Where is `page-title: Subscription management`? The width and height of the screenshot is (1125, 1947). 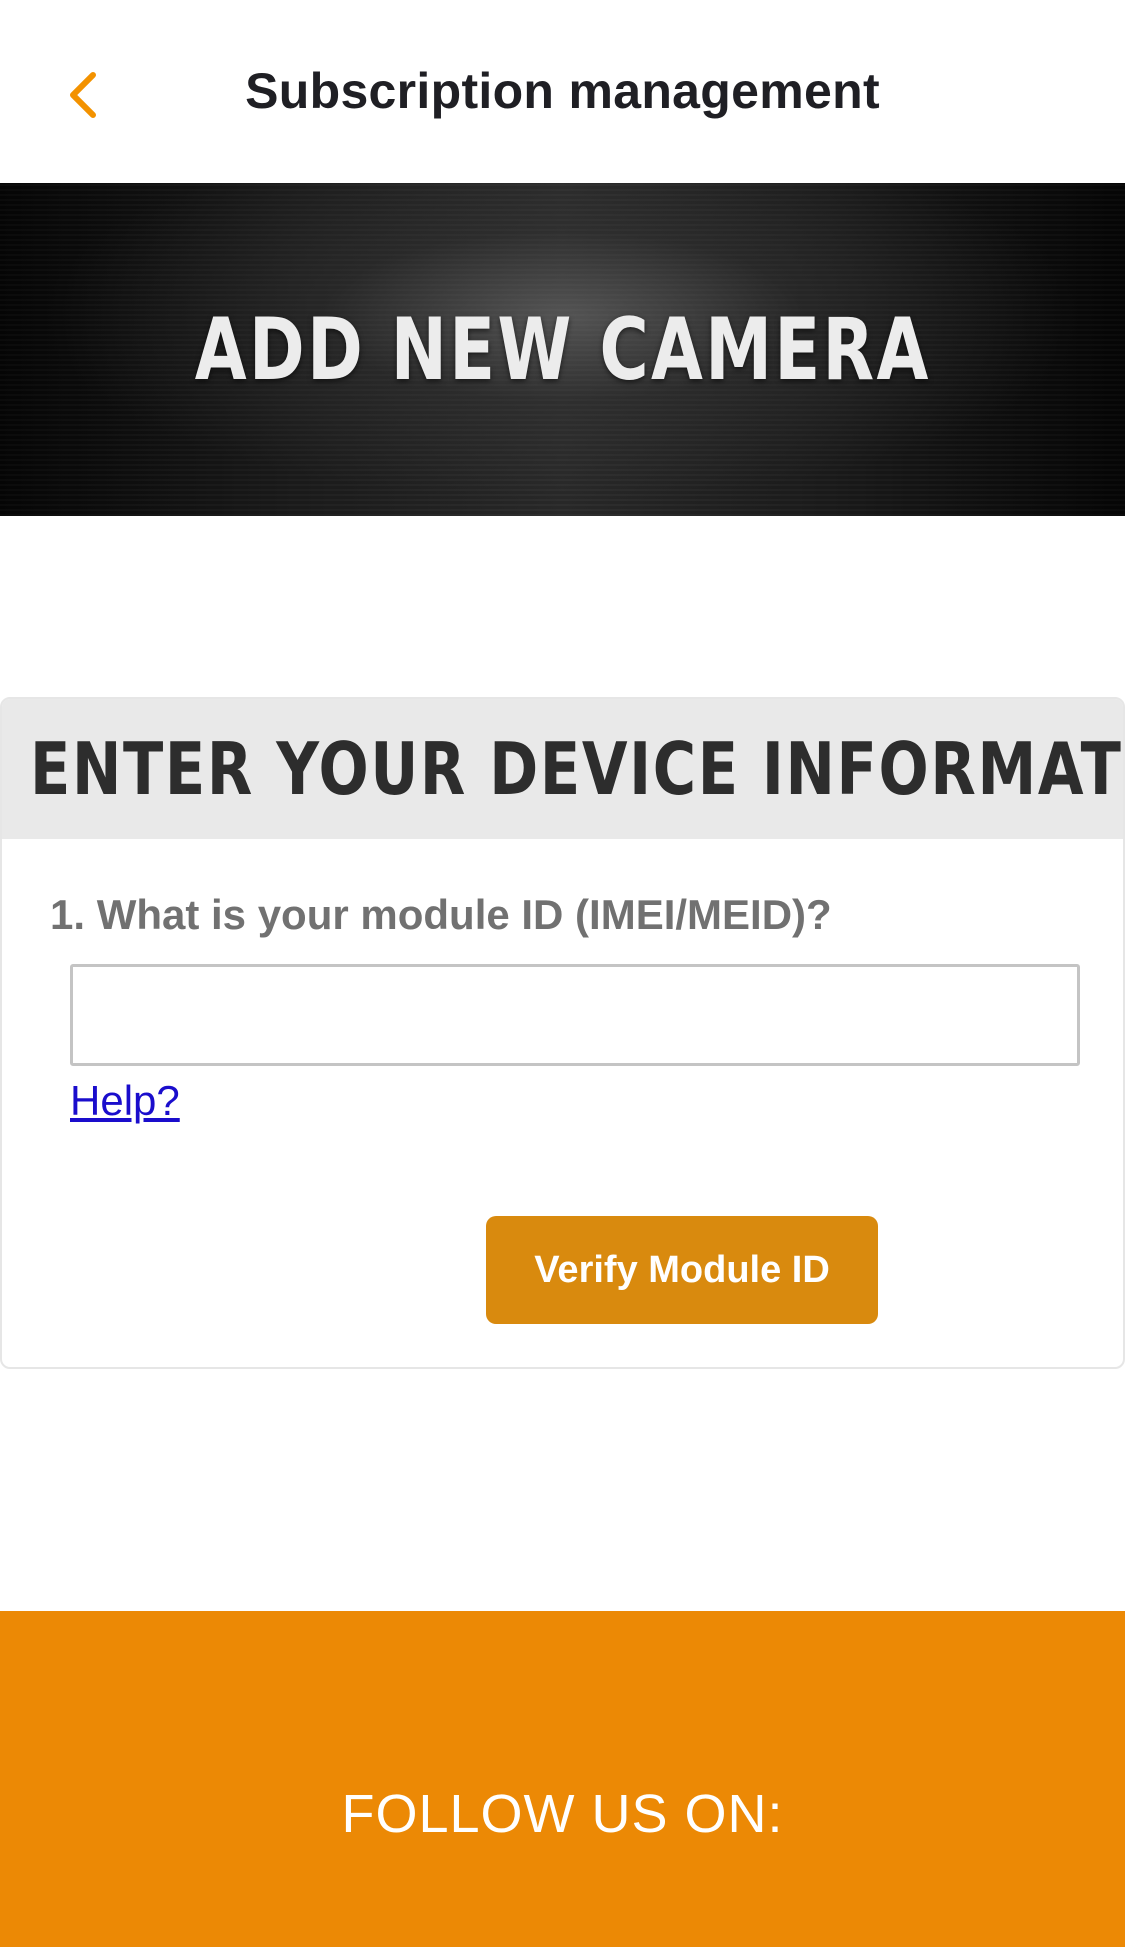 page-title: Subscription management is located at coordinates (562, 91).